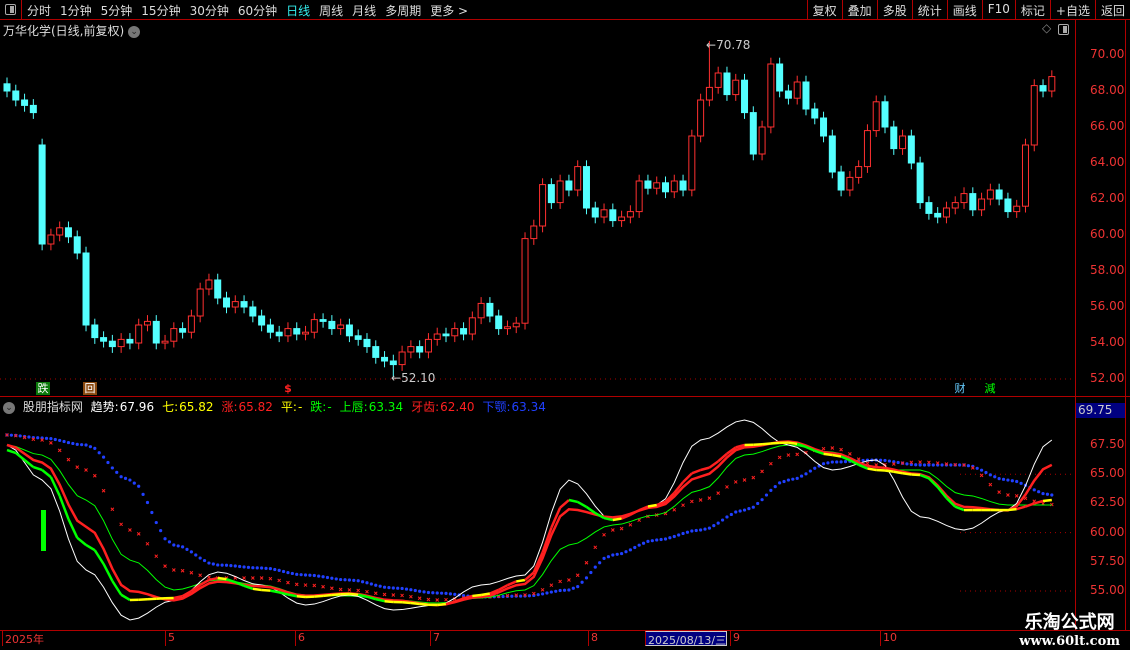 This screenshot has width=1130, height=650. I want to click on indicator-label: 下颚:, so click(496, 407).